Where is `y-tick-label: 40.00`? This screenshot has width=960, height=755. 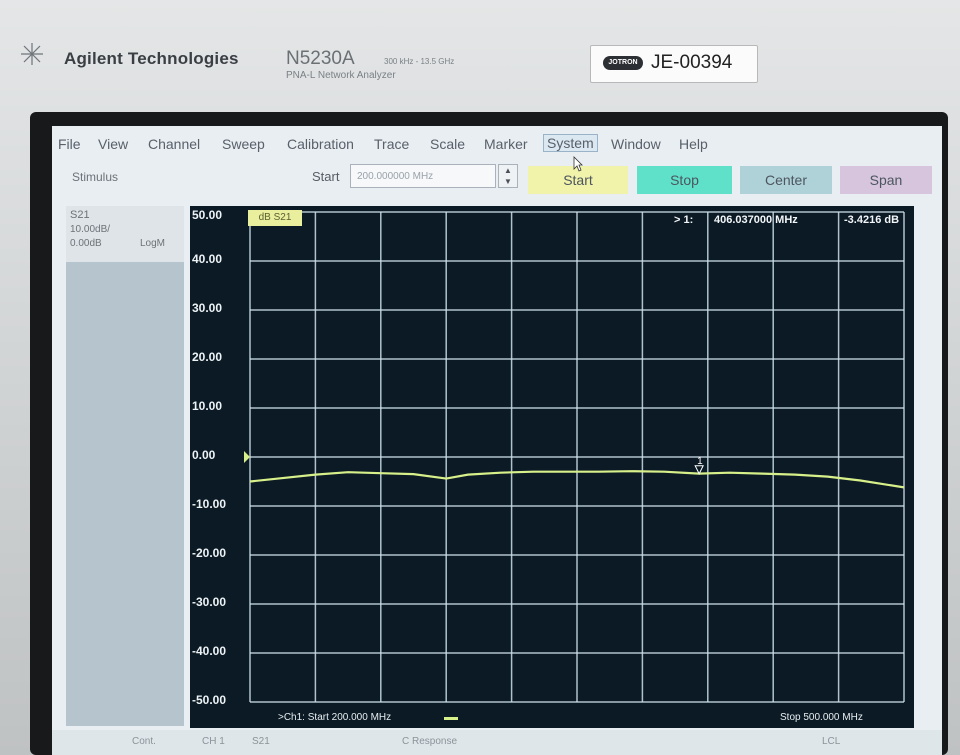
y-tick-label: 40.00 is located at coordinates (207, 259).